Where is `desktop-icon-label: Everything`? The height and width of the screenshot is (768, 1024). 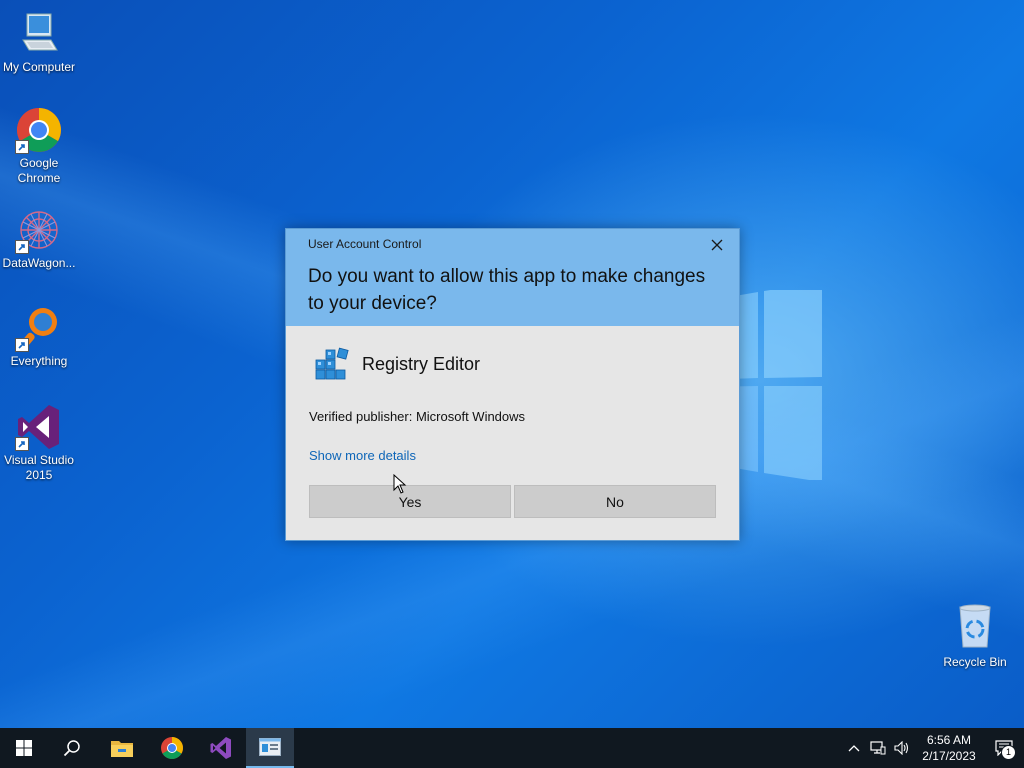 desktop-icon-label: Everything is located at coordinates (39, 361).